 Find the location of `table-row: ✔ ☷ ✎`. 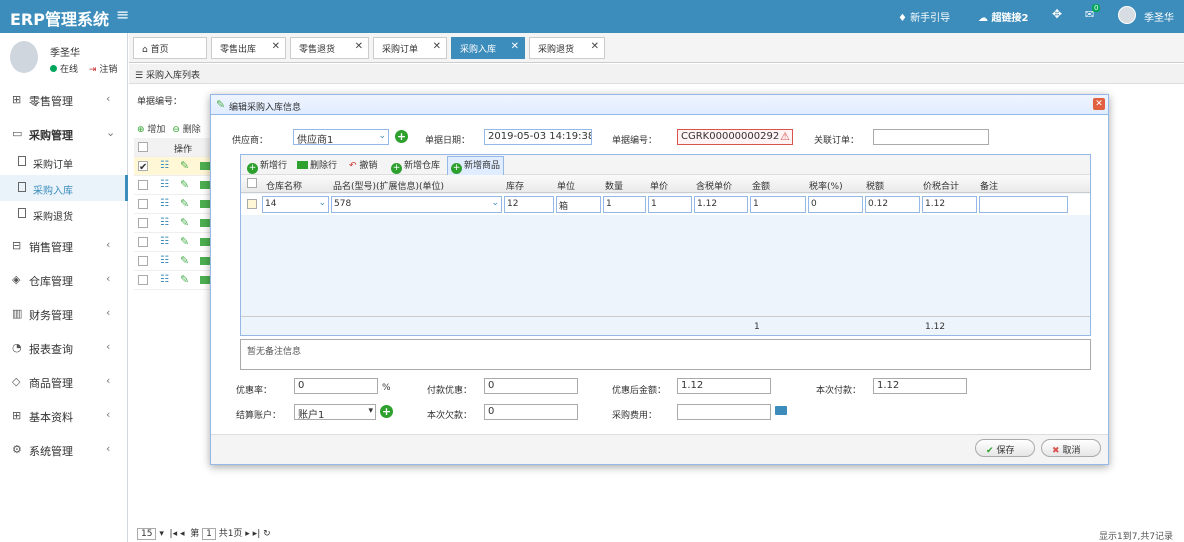

table-row: ✔ ☷ ✎ is located at coordinates (174, 166).